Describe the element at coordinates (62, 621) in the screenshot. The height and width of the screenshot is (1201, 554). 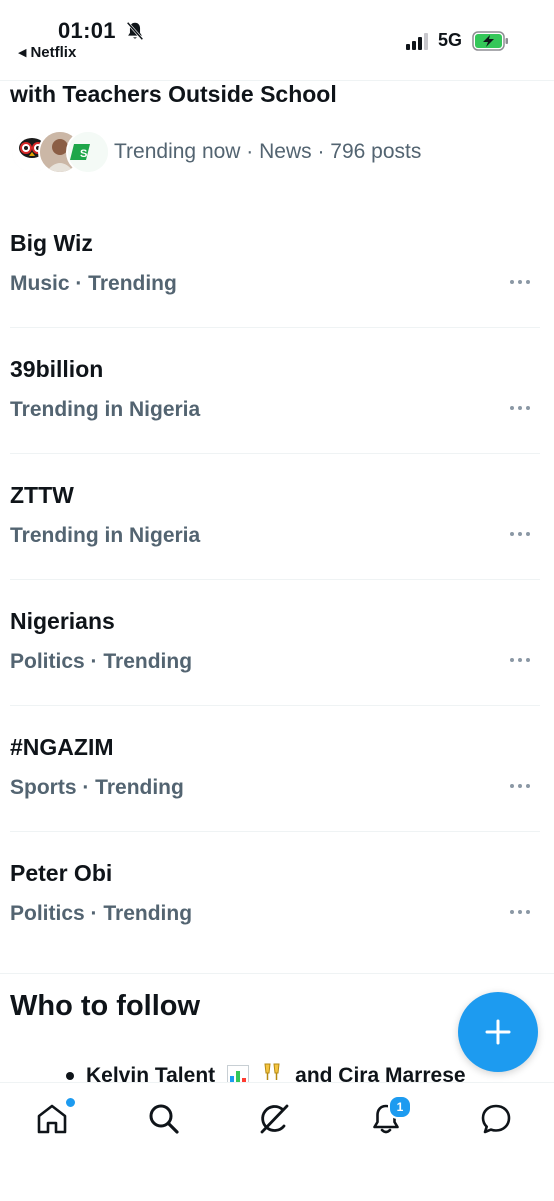
I see `trend-name: Nigerians` at that location.